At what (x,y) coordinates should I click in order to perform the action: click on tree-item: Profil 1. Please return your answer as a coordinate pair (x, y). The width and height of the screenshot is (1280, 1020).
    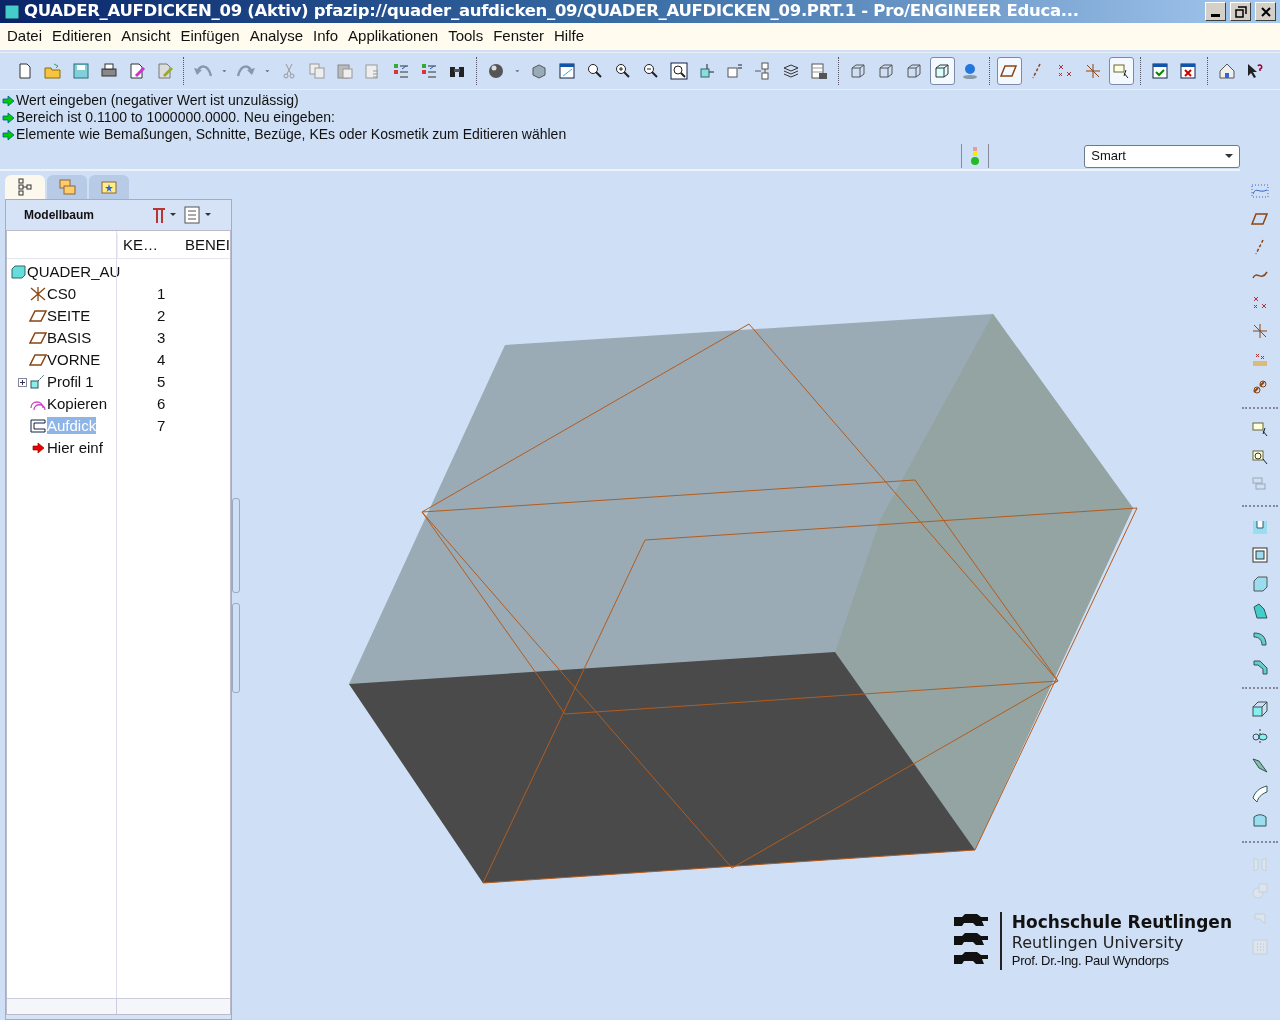
    Looking at the image, I should click on (82, 382).